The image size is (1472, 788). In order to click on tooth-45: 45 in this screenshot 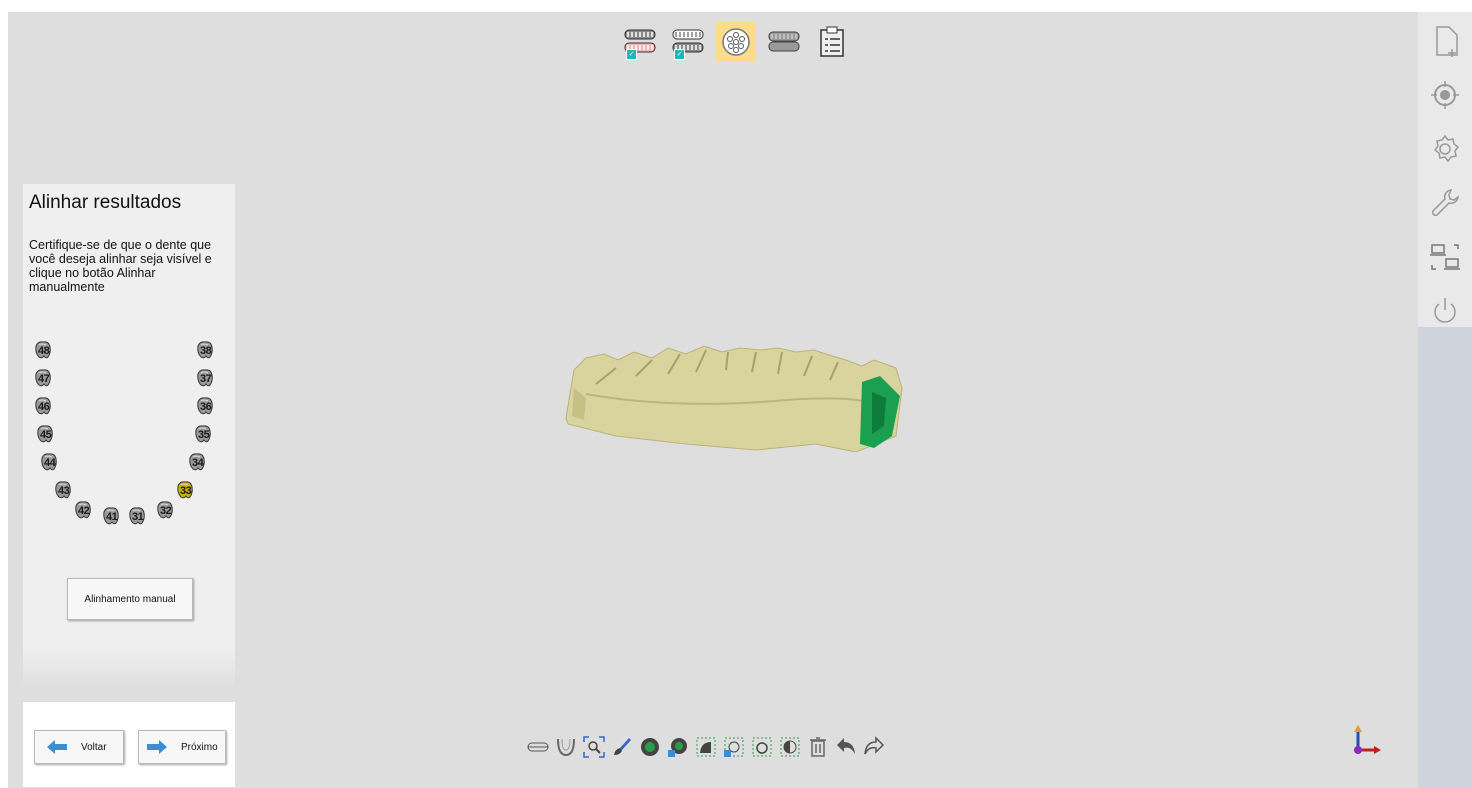, I will do `click(45, 434)`.